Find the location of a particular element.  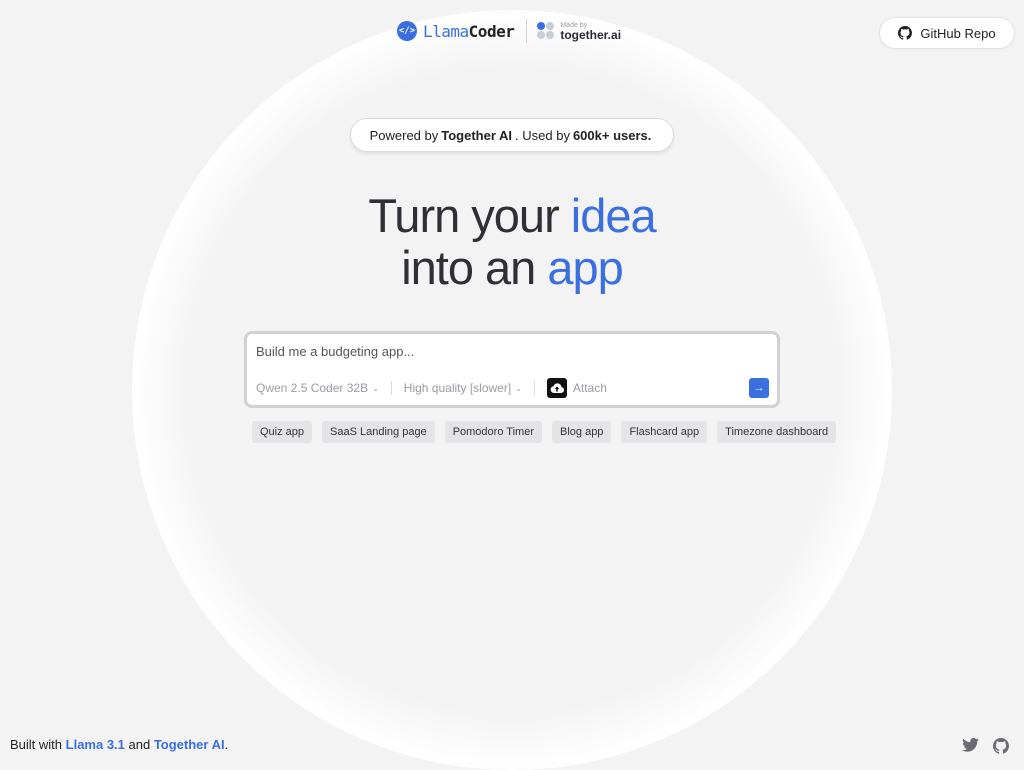

suggestion-chip: Timezone dashboard is located at coordinates (777, 432).